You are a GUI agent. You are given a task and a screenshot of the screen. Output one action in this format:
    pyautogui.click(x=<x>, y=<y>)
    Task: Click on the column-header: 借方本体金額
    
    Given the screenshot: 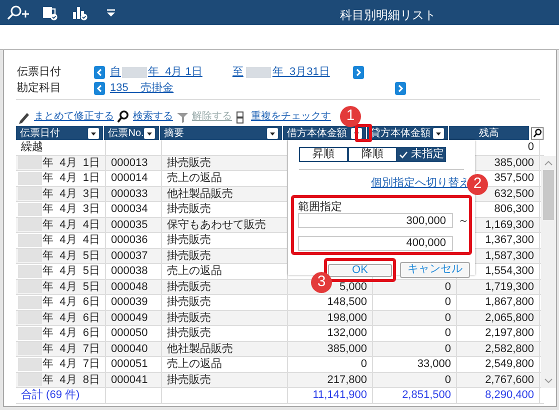 What is the action you would take?
    pyautogui.click(x=325, y=133)
    